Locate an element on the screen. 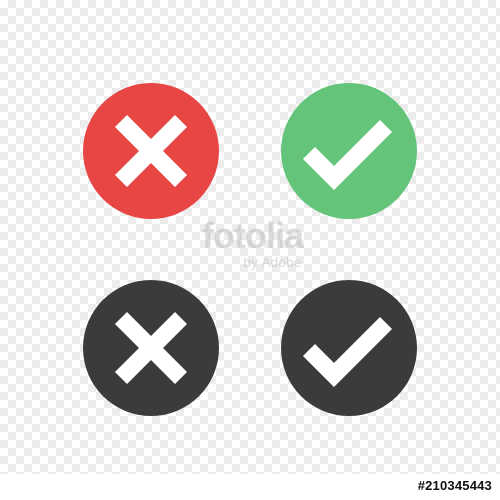 Image resolution: width=500 pixels, height=500 pixels. dark-check-icon is located at coordinates (349, 348).